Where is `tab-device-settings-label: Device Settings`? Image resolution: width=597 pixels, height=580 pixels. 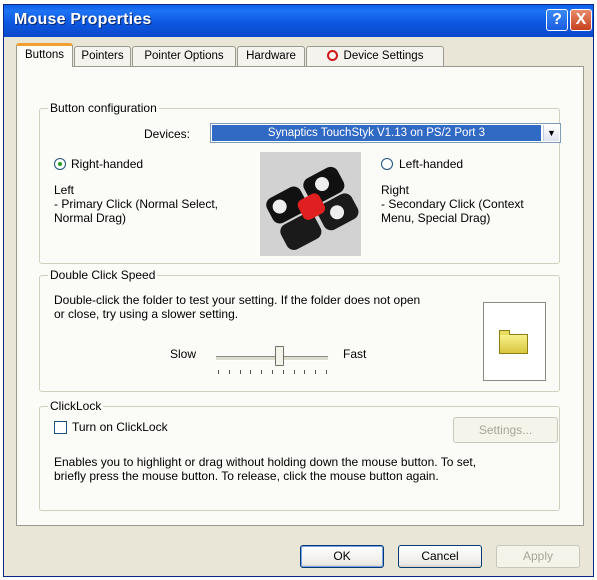 tab-device-settings-label: Device Settings is located at coordinates (383, 56).